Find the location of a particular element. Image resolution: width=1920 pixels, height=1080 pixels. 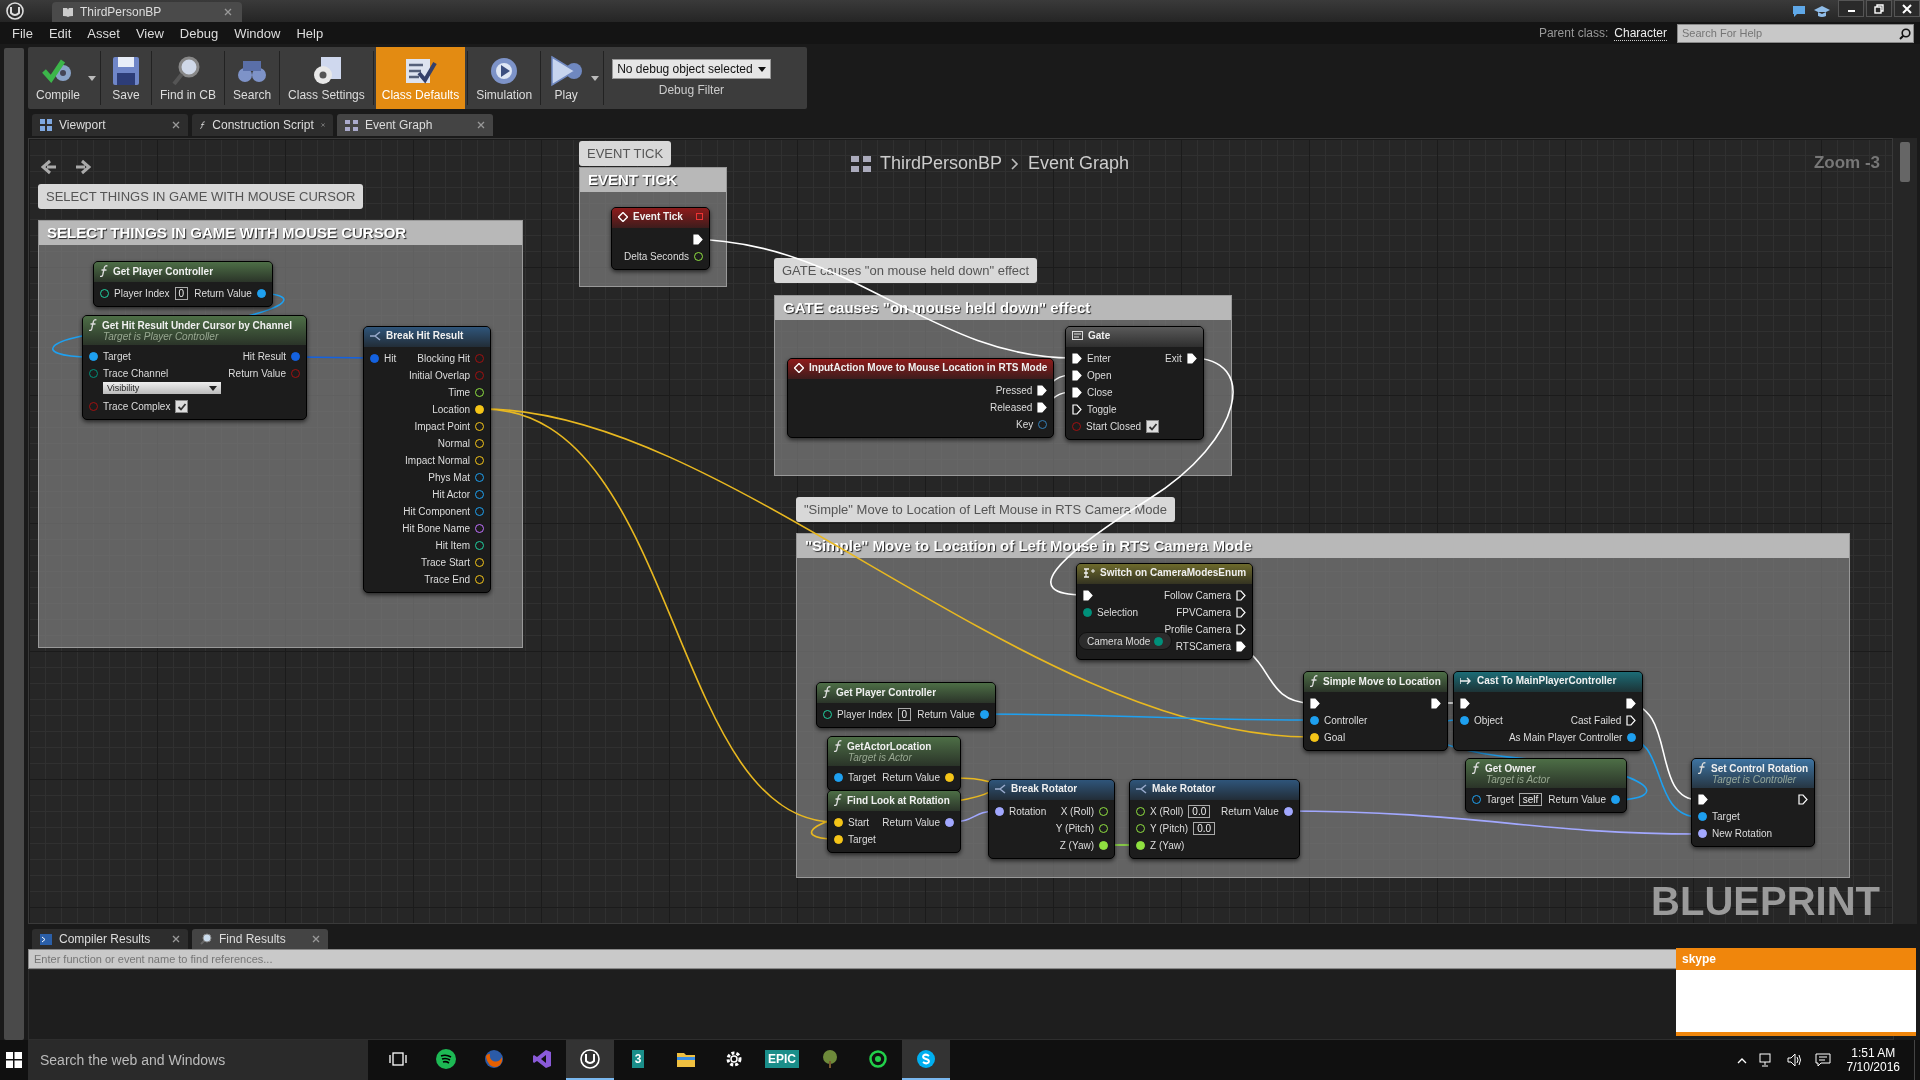

menu-item: Asset is located at coordinates (103, 33).